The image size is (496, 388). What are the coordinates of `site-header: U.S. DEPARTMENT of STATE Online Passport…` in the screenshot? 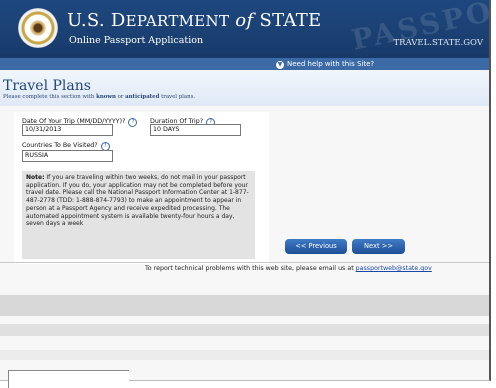 It's located at (244, 29).